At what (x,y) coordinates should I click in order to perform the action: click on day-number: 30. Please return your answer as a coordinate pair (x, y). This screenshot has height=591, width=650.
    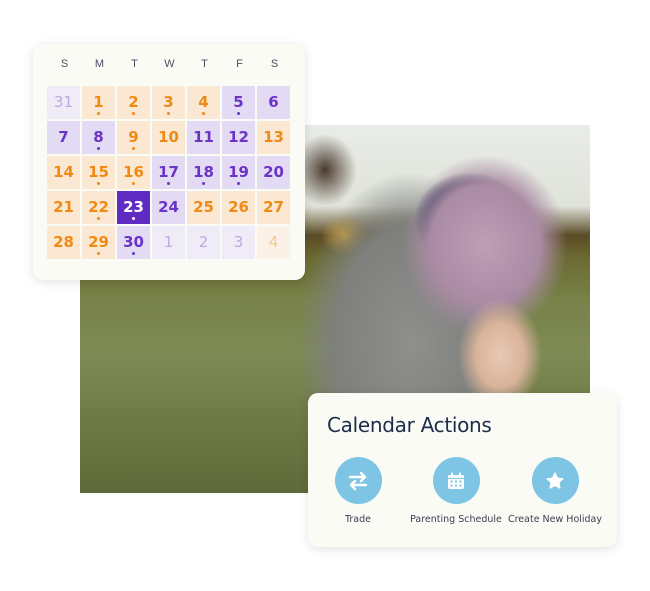
    Looking at the image, I should click on (133, 242).